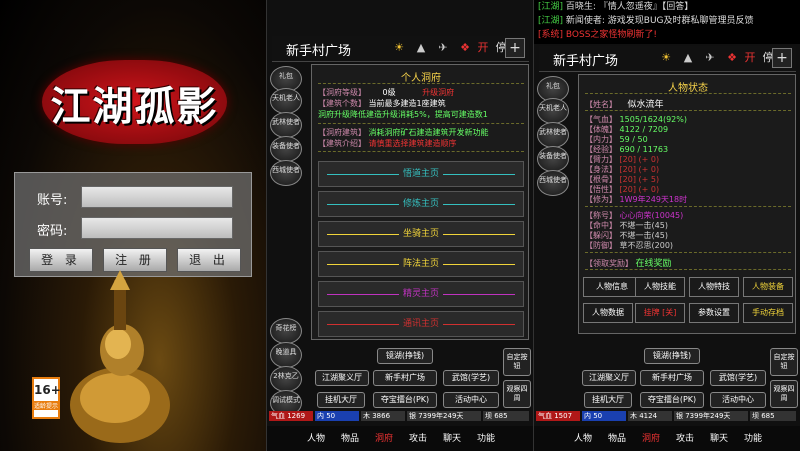 Image resolution: width=800 pixels, height=451 pixels. Describe the element at coordinates (421, 234) in the screenshot. I see `menu-item-mount: 坐骑主页` at that location.